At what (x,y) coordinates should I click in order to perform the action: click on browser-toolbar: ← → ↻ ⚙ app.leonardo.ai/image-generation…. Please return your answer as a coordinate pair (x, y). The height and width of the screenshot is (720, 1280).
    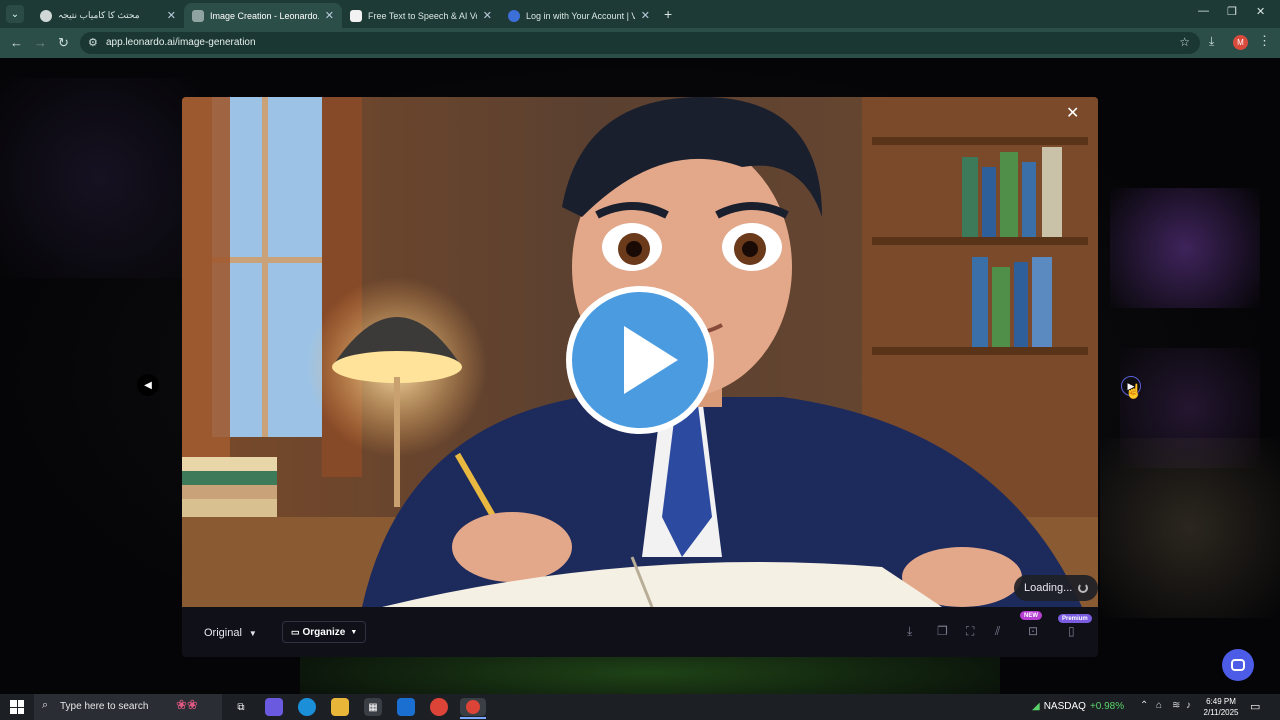
    Looking at the image, I should click on (640, 43).